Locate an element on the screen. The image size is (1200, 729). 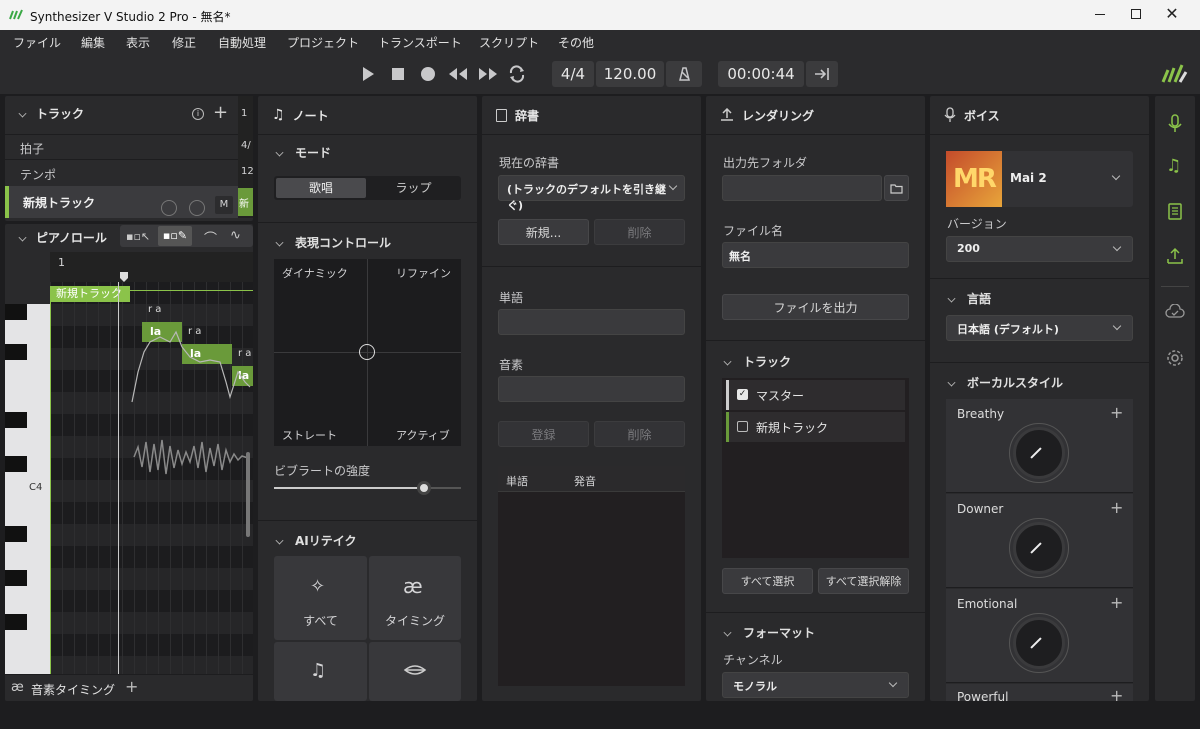
rewind-icon is located at coordinates (458, 74).